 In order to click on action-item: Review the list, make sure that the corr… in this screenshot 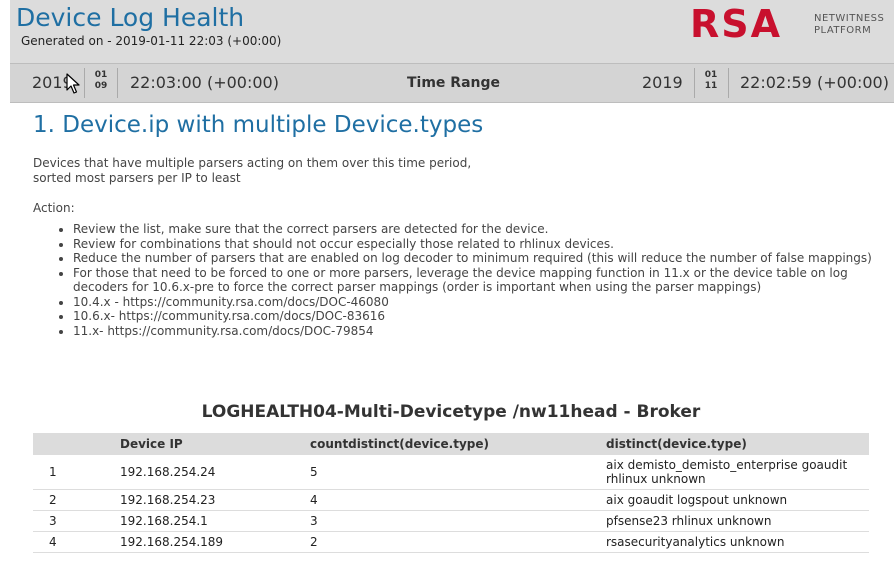, I will do `click(483, 229)`.